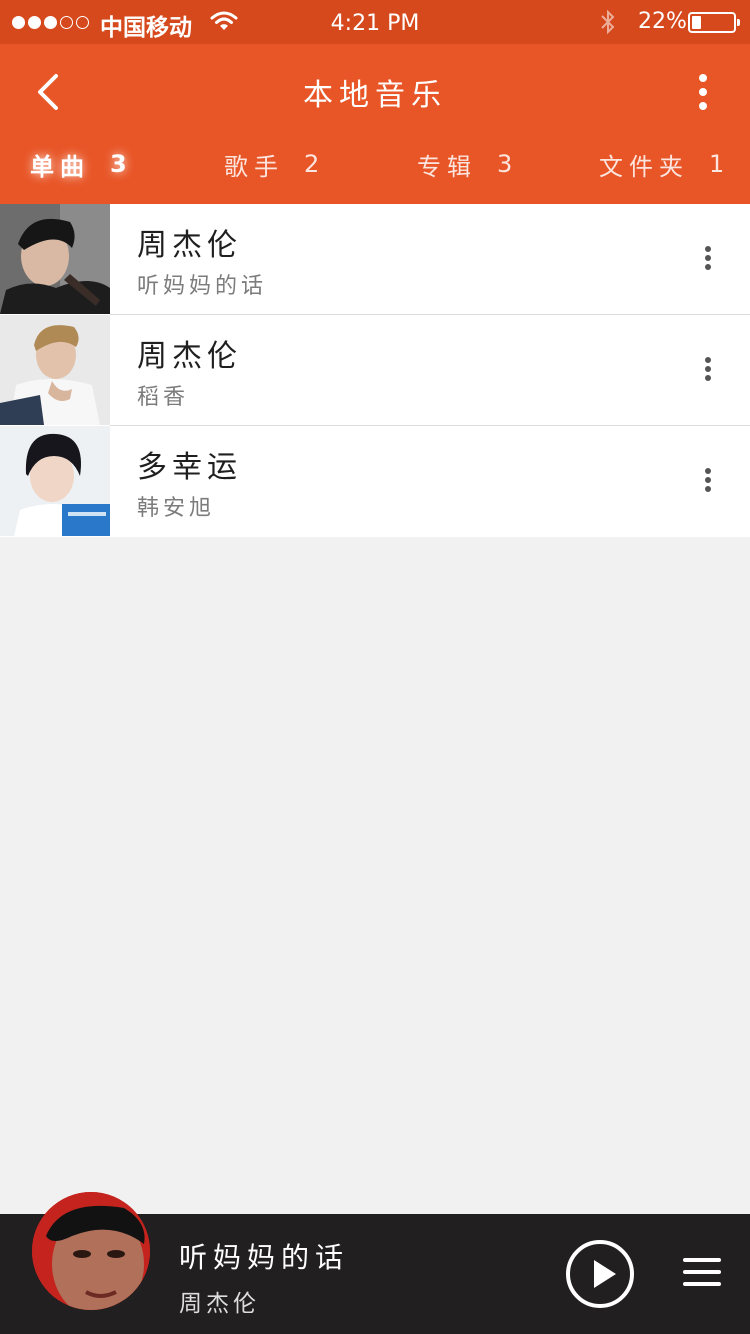 The image size is (750, 1334). I want to click on now-playing-artist: 周杰伦, so click(219, 1304).